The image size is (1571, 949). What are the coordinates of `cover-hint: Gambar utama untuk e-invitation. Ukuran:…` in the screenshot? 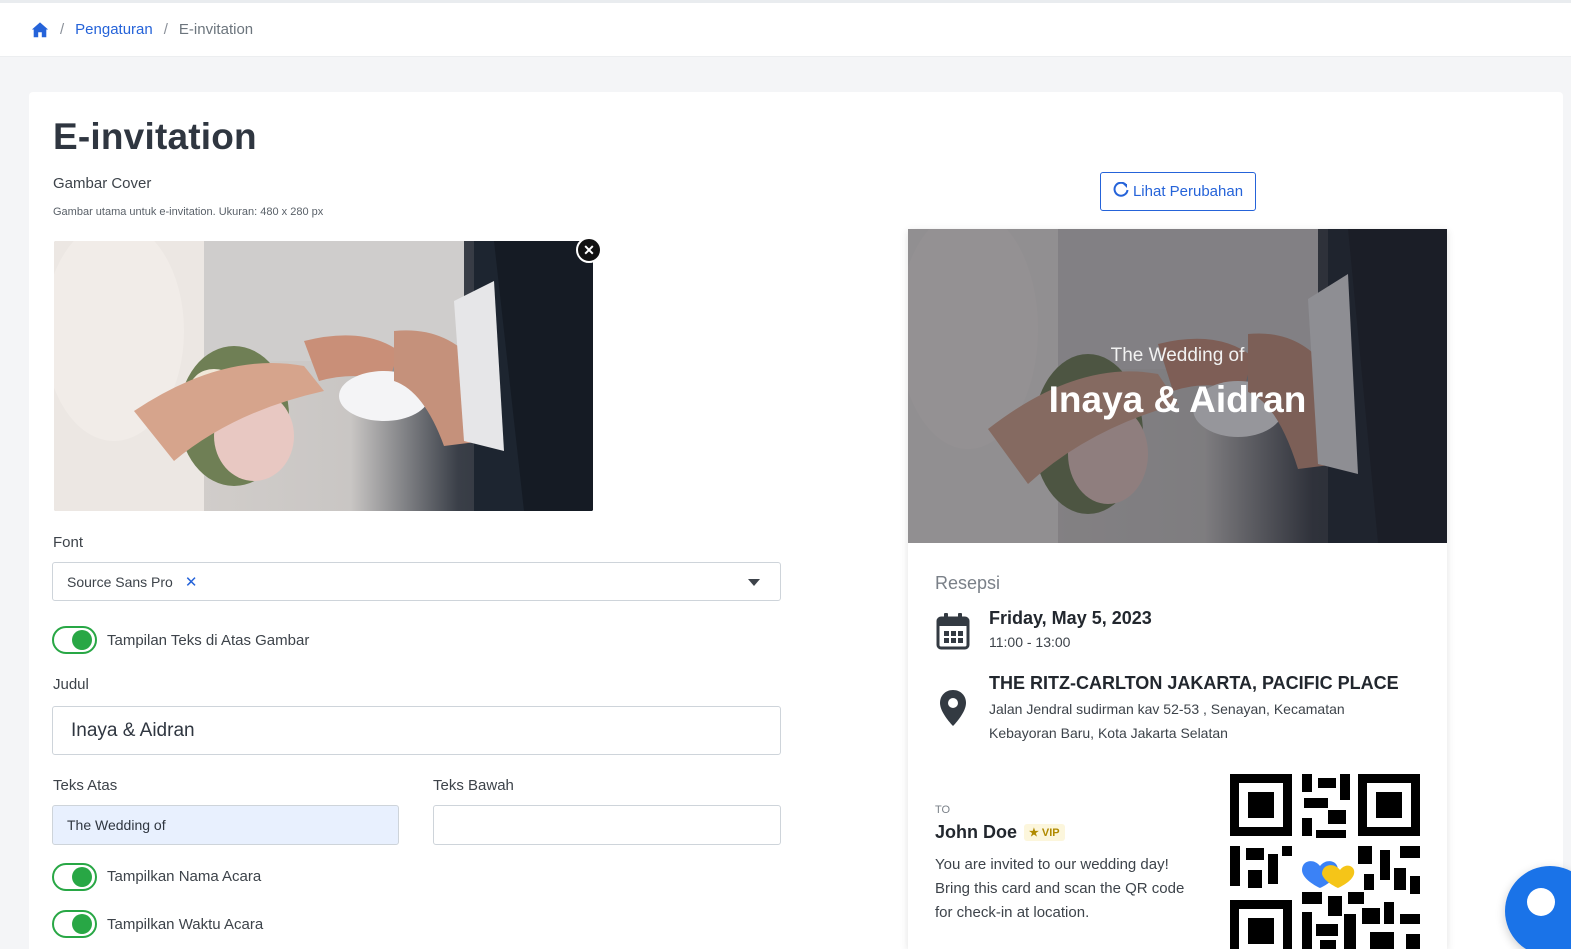 It's located at (188, 212).